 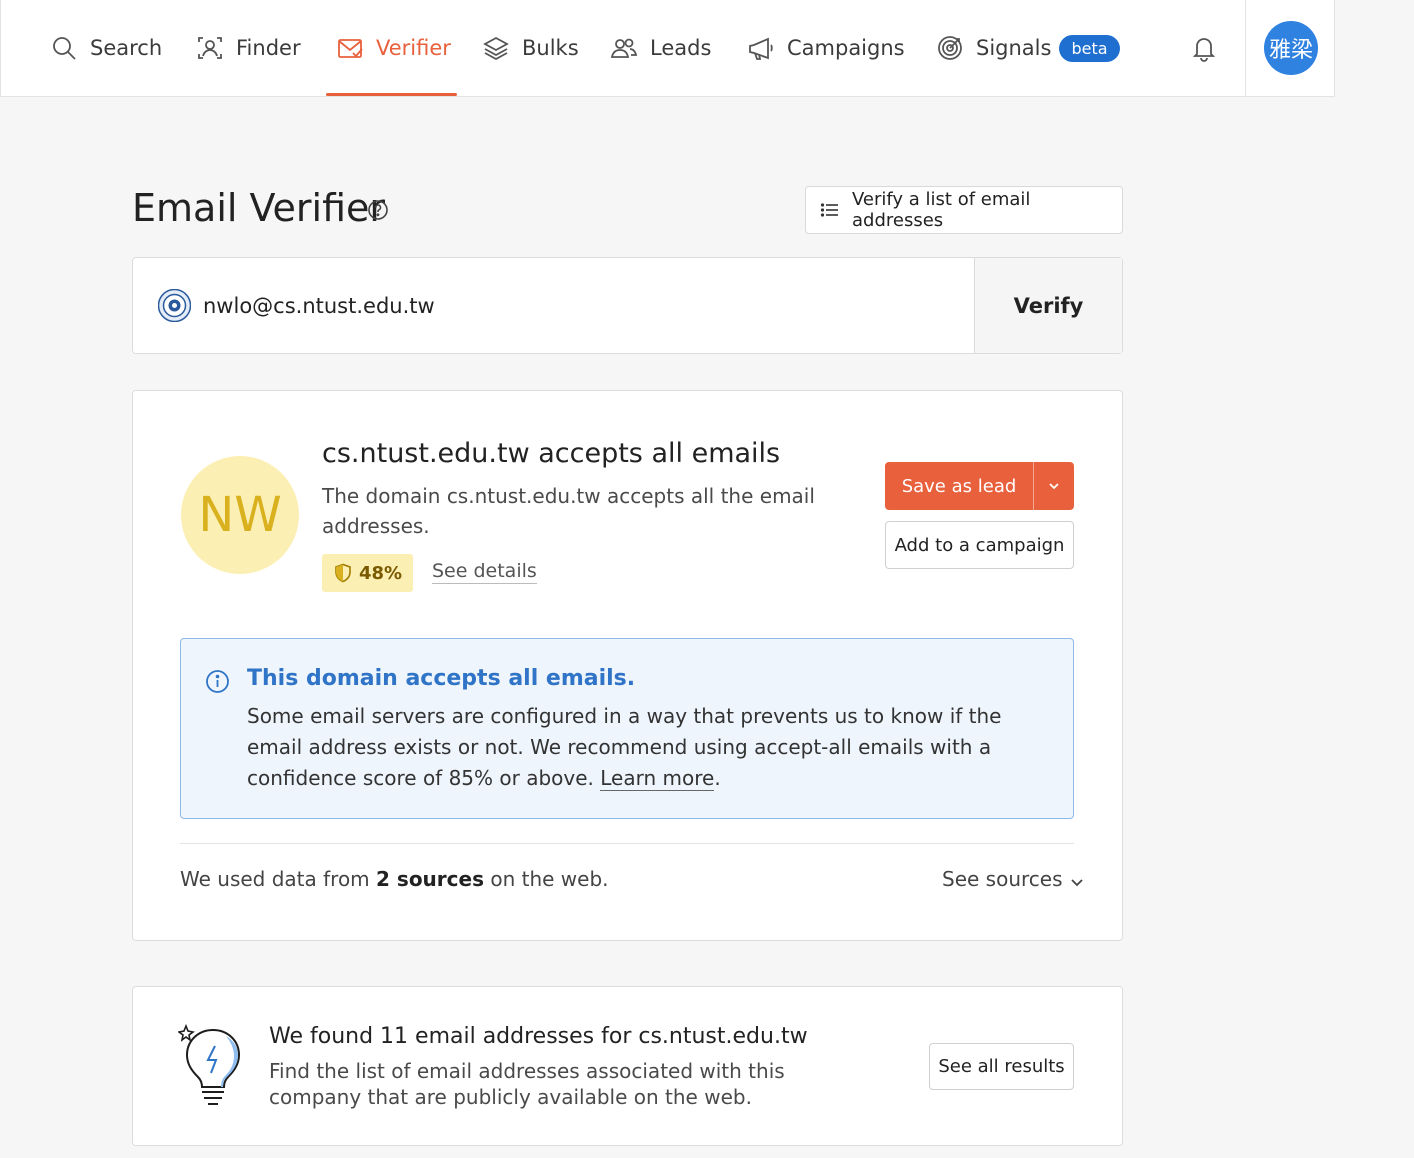 What do you see at coordinates (959, 486) in the screenshot?
I see `save-as-lead-label: Save as lead` at bounding box center [959, 486].